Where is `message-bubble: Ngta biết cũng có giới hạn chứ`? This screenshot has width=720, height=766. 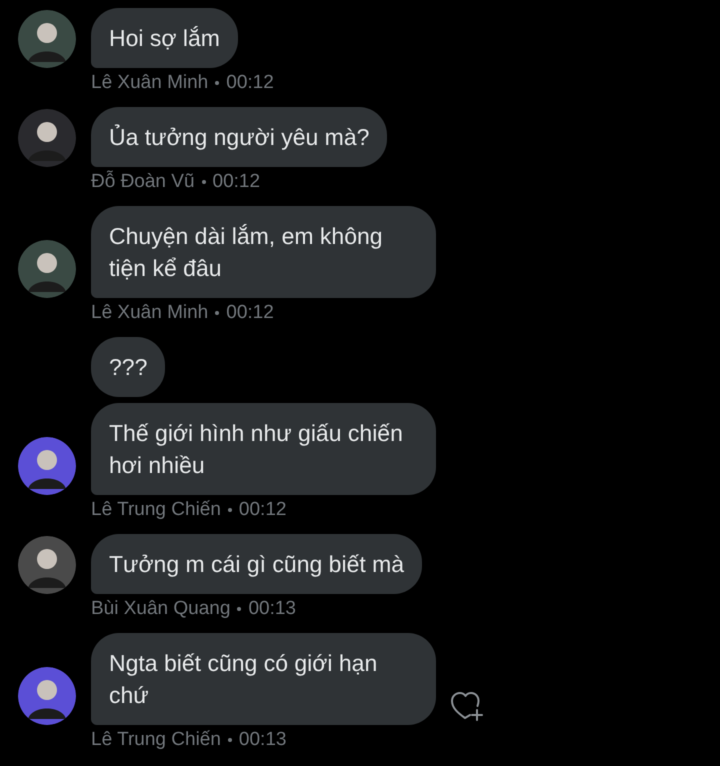 message-bubble: Ngta biết cũng có giới hạn chứ is located at coordinates (263, 679).